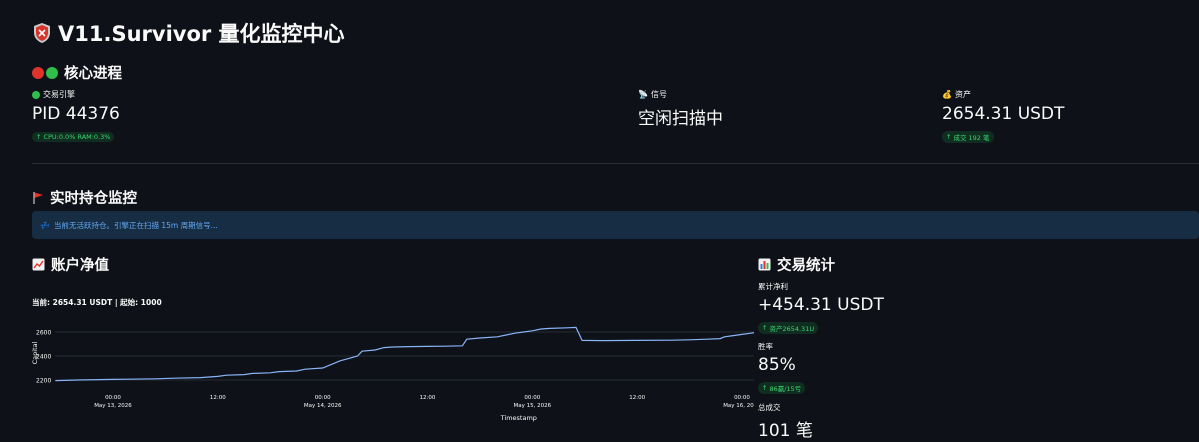 The height and width of the screenshot is (442, 1199). I want to click on metric-assets-value: 2654.31 USDT, so click(1003, 114).